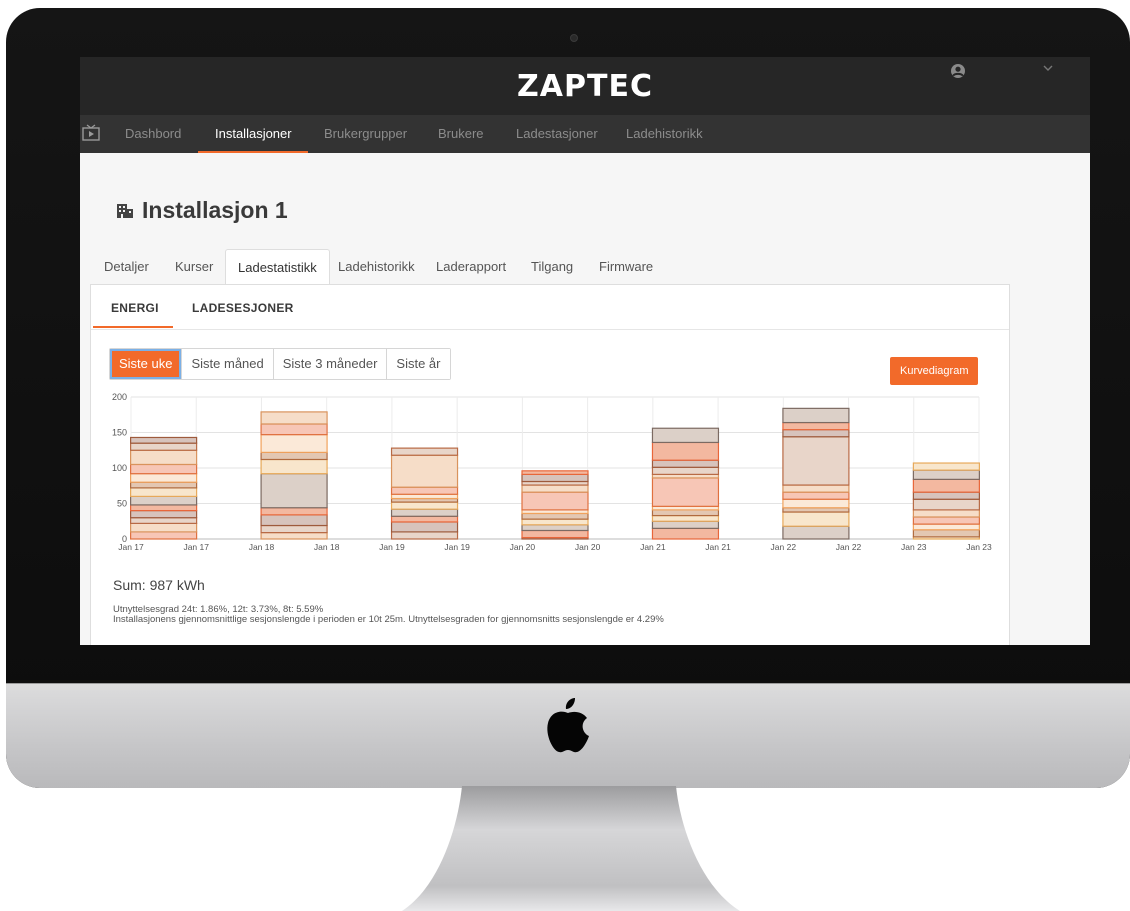 The image size is (1130, 911). I want to click on y-tick-label: 200, so click(119, 397).